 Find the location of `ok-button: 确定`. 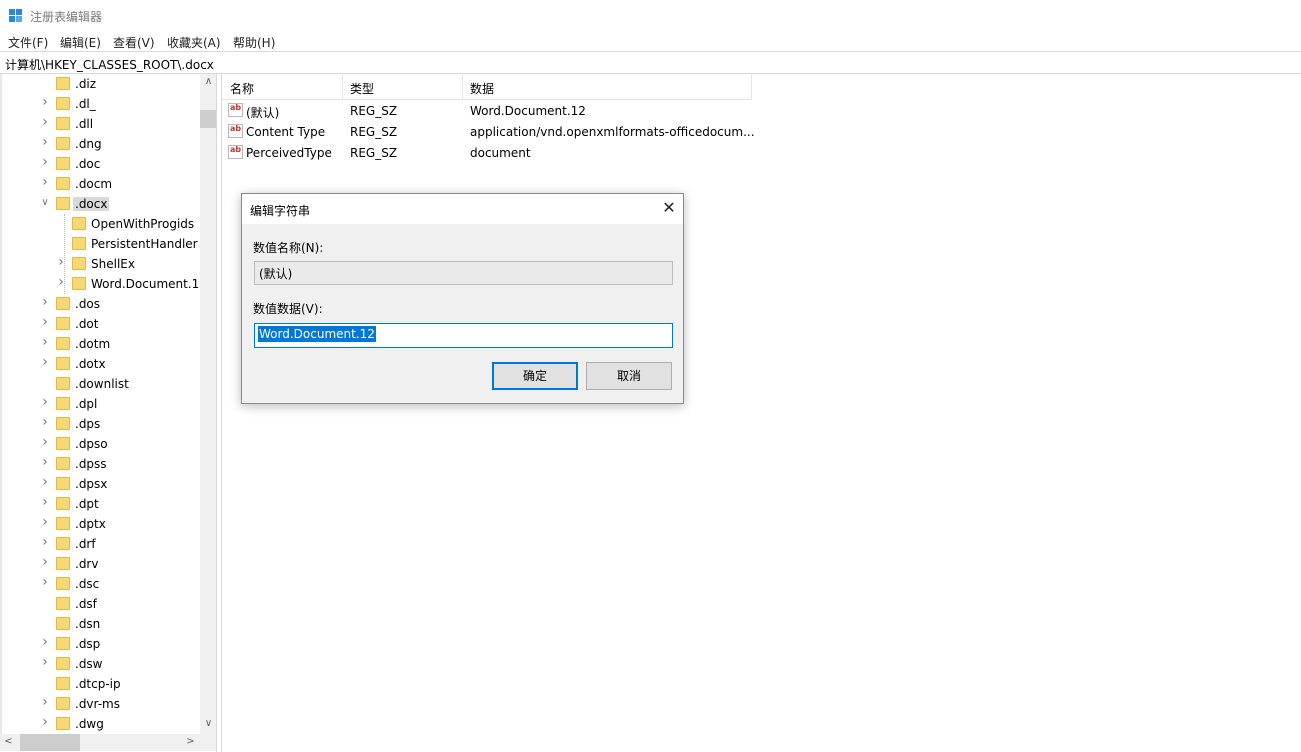

ok-button: 确定 is located at coordinates (535, 376).